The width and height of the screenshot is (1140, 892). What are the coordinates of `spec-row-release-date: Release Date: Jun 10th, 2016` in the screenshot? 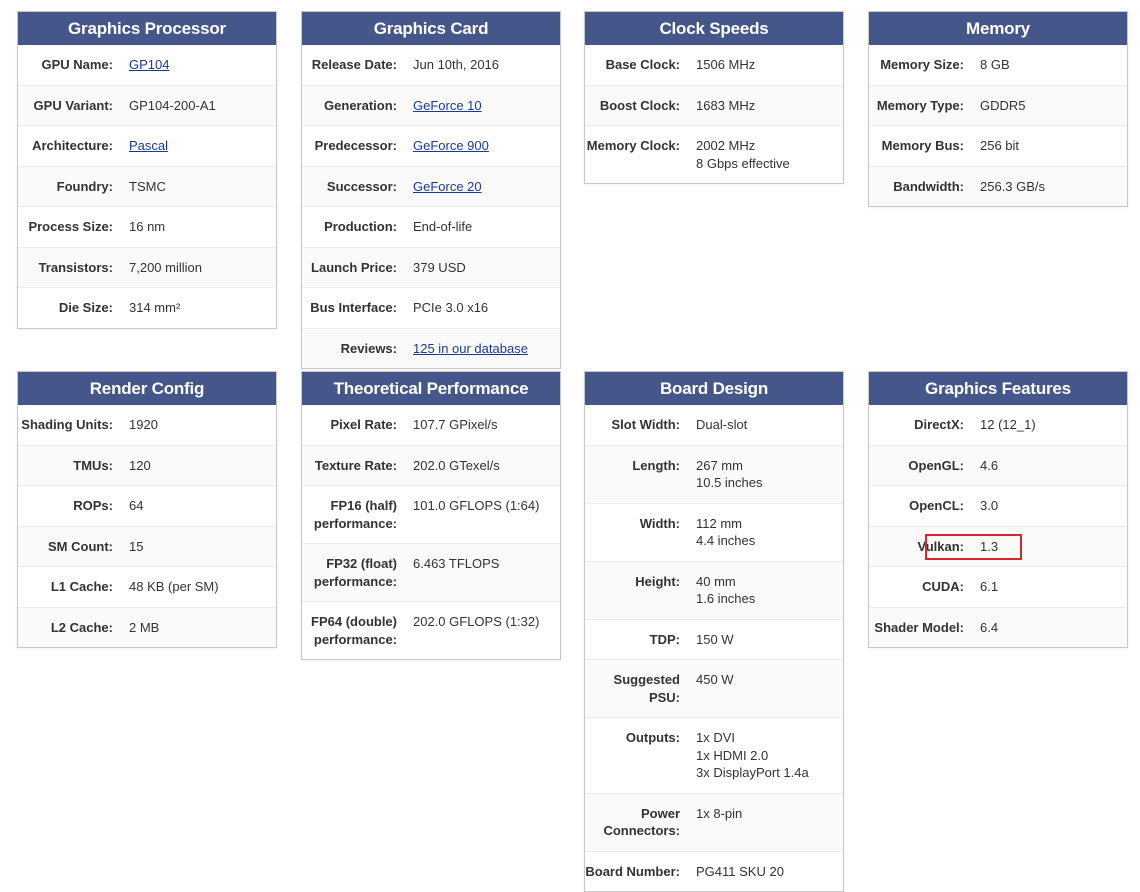 It's located at (431, 65).